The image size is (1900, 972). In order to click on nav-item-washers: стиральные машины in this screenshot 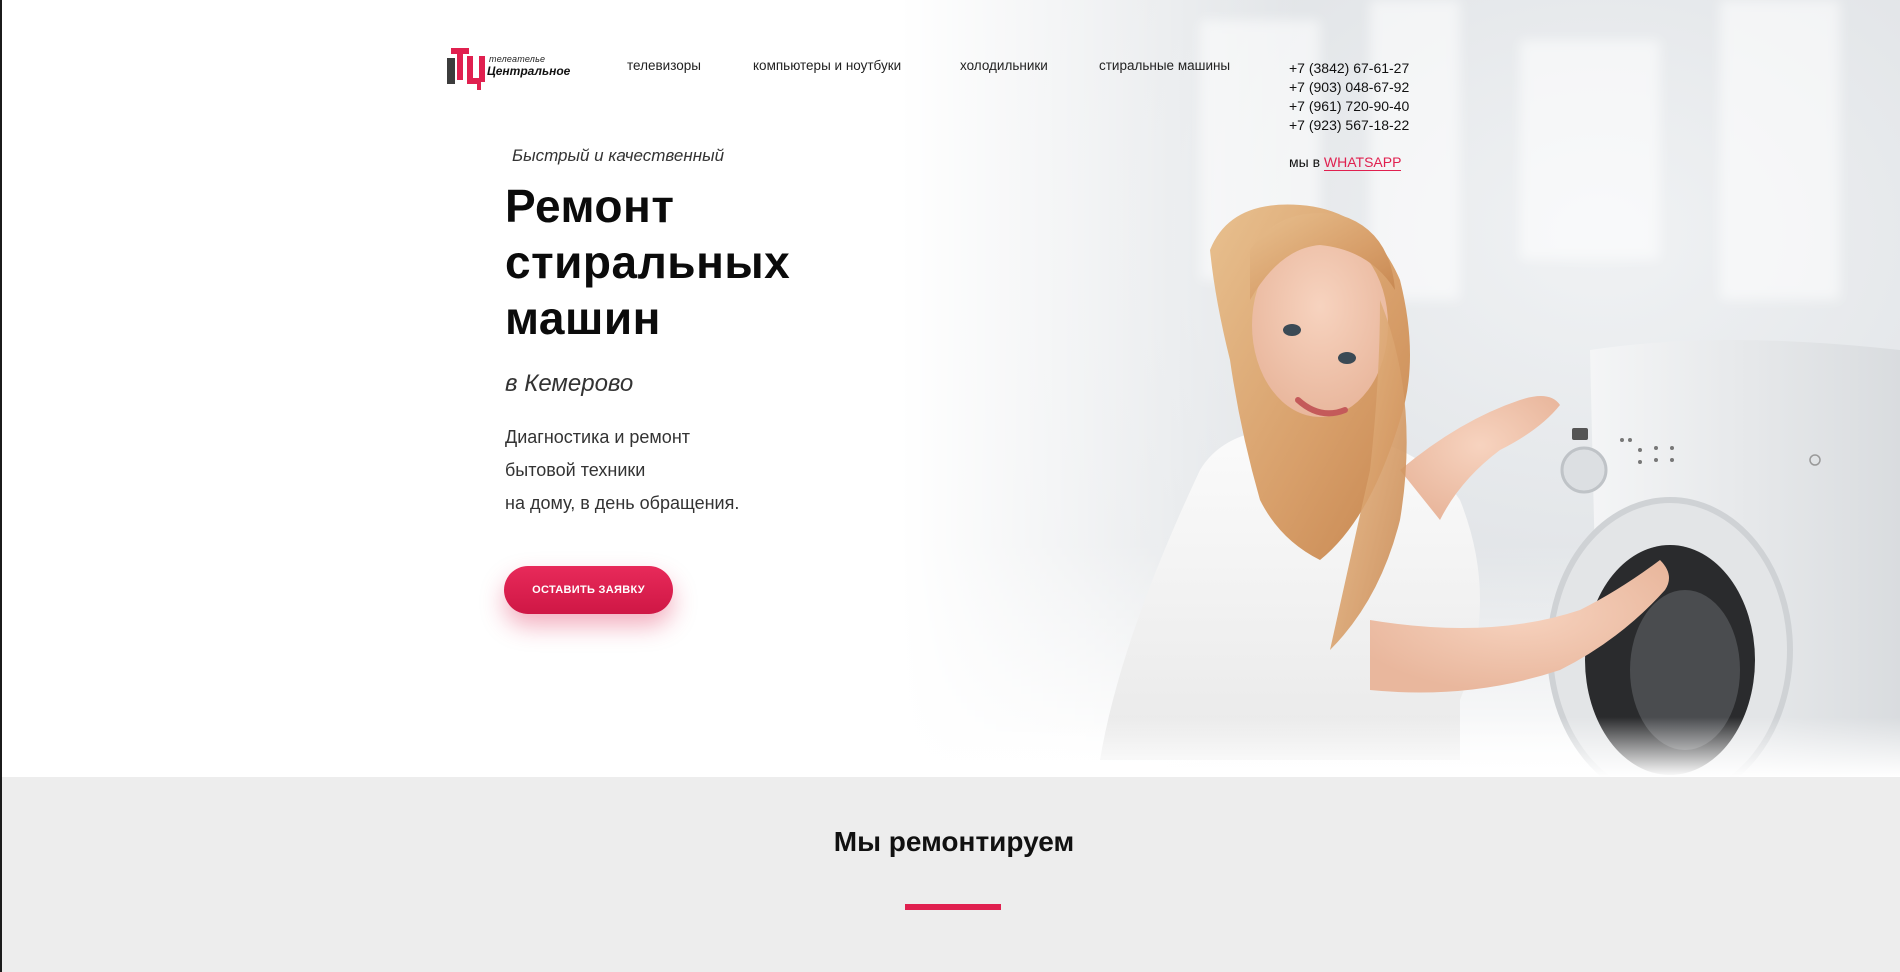, I will do `click(1164, 65)`.